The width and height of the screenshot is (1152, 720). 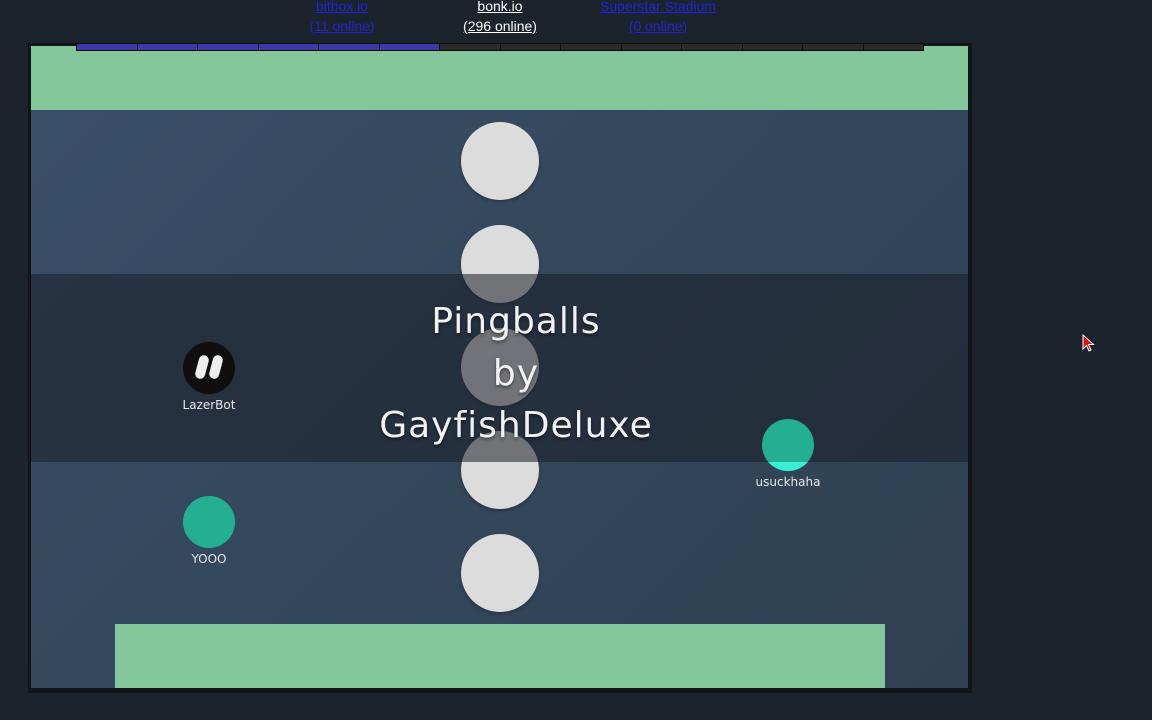 I want to click on player-usuckhaha: usuckhaha, so click(x=788, y=454).